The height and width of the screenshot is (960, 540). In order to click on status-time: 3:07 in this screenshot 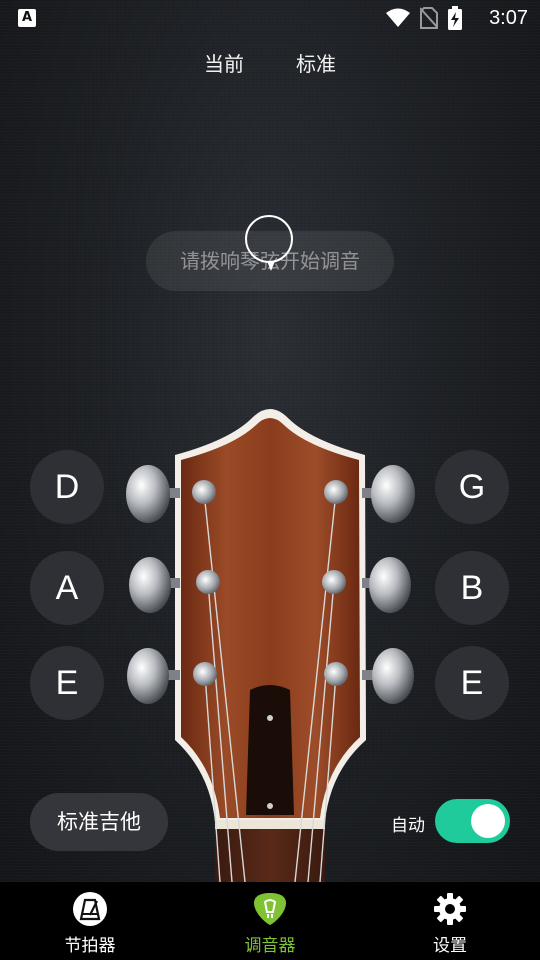, I will do `click(508, 18)`.